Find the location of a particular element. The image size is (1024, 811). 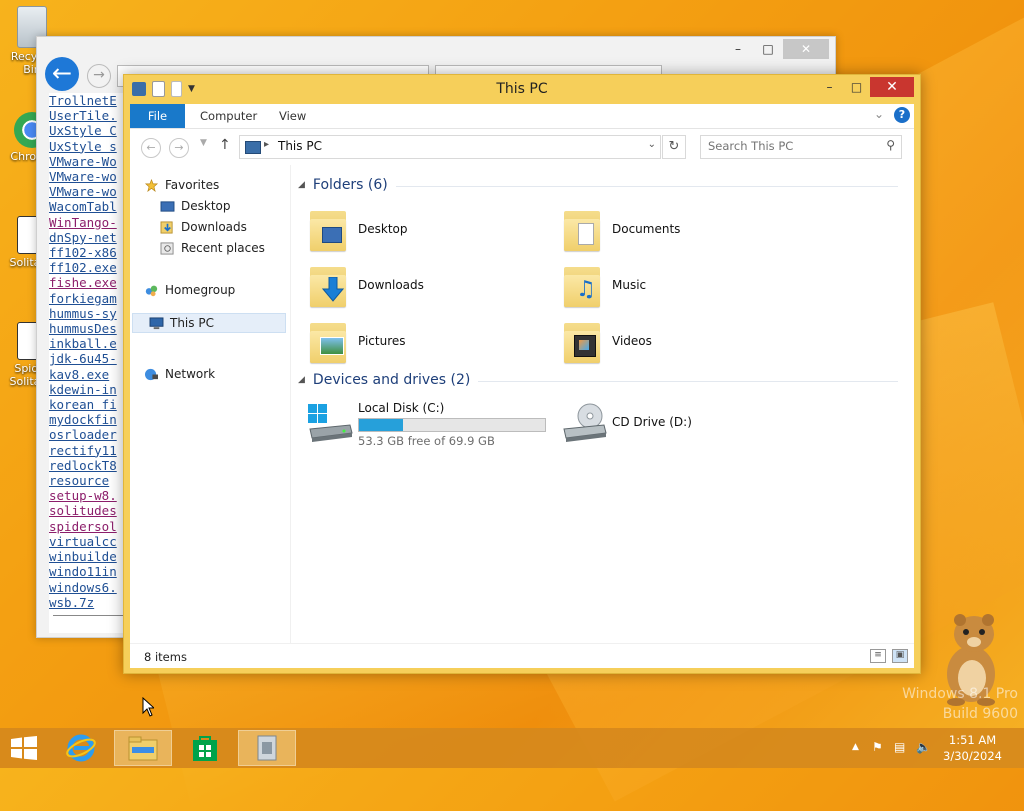

drive-local-disk-c: Local Disk (C:) 53.3 GB free of 69.9 GB is located at coordinates (431, 425).